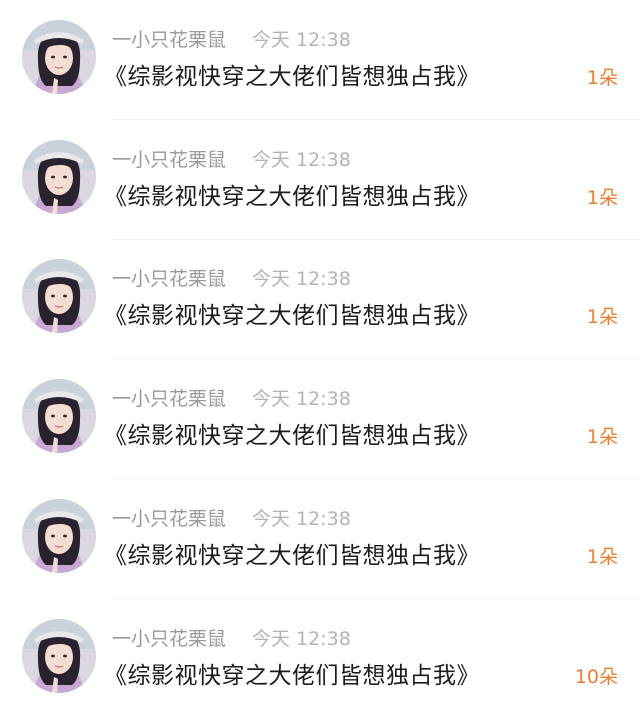 Image resolution: width=640 pixels, height=719 pixels. What do you see at coordinates (596, 677) in the screenshot?
I see `flower-count: 10朵` at bounding box center [596, 677].